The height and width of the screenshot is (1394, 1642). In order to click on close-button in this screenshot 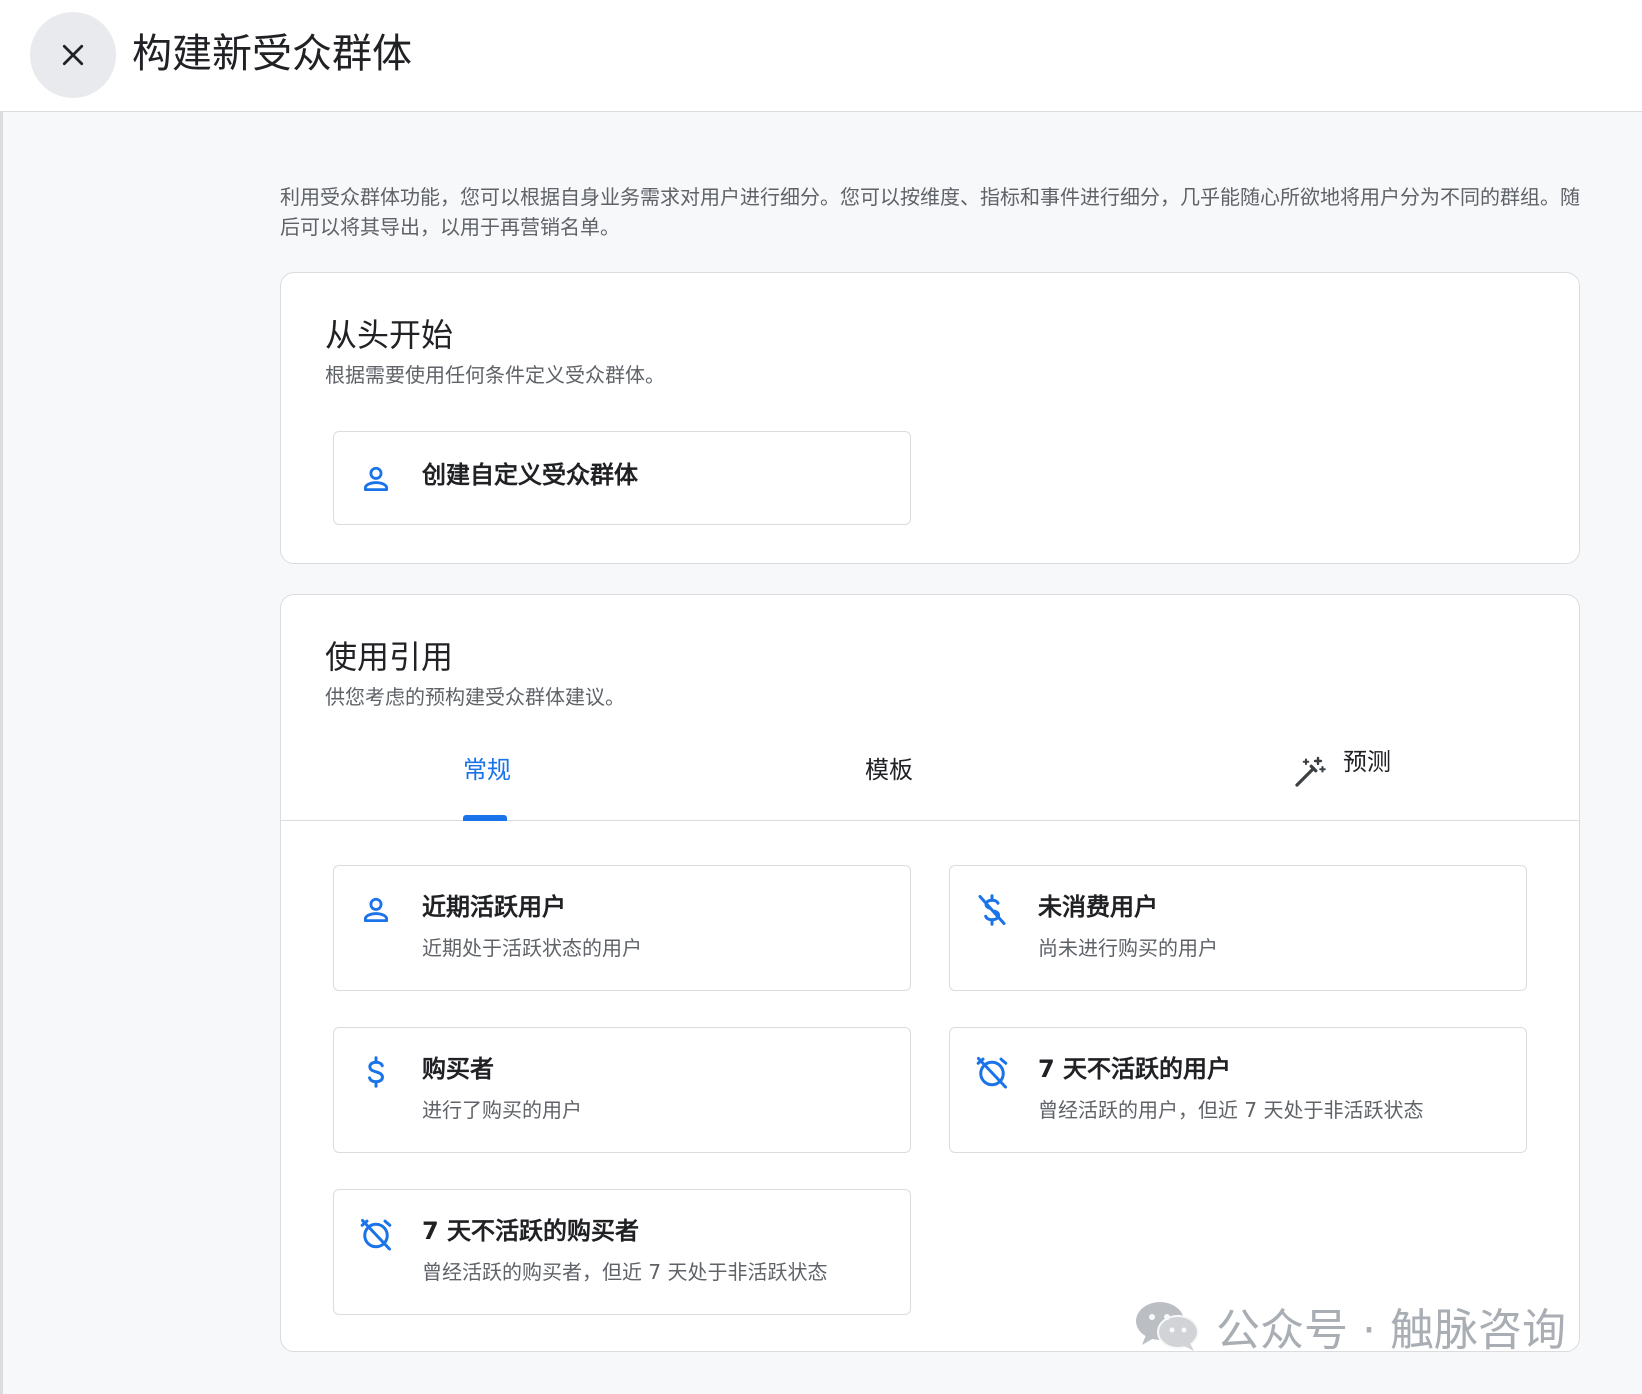, I will do `click(73, 55)`.